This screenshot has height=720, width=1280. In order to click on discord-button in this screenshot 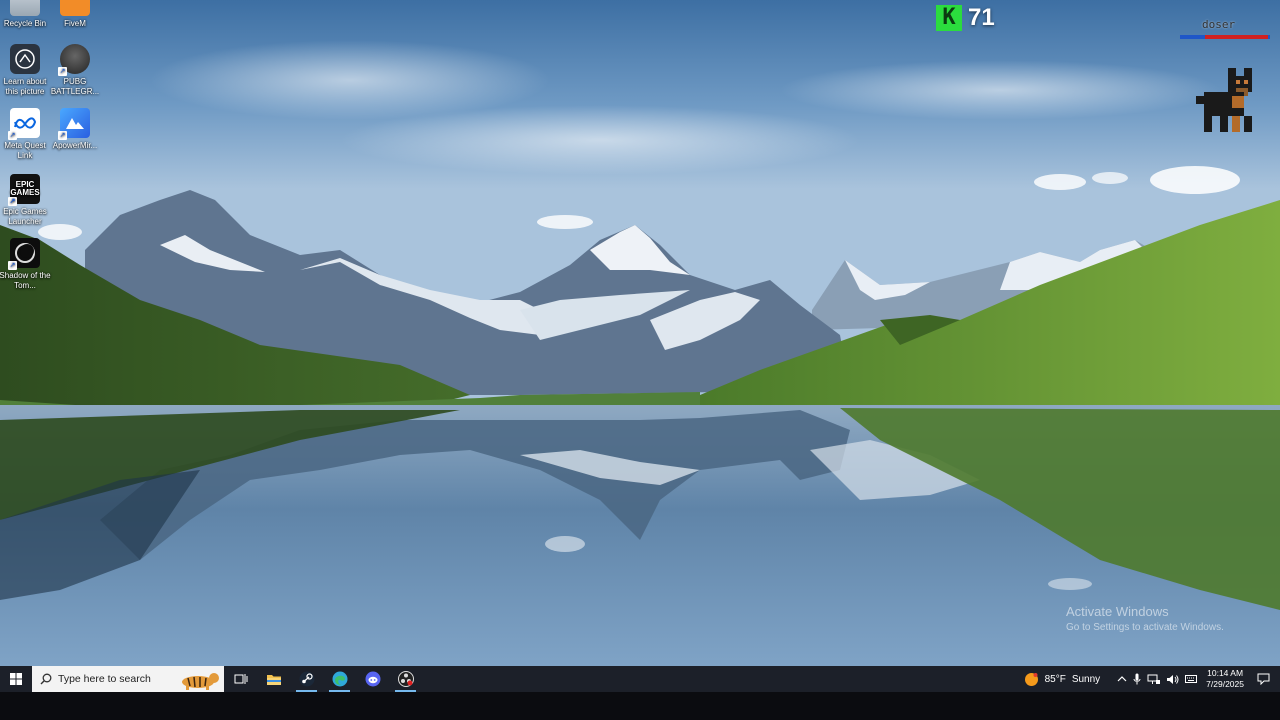, I will do `click(372, 679)`.